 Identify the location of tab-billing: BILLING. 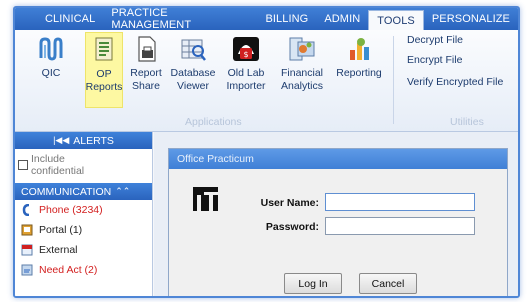
(284, 19).